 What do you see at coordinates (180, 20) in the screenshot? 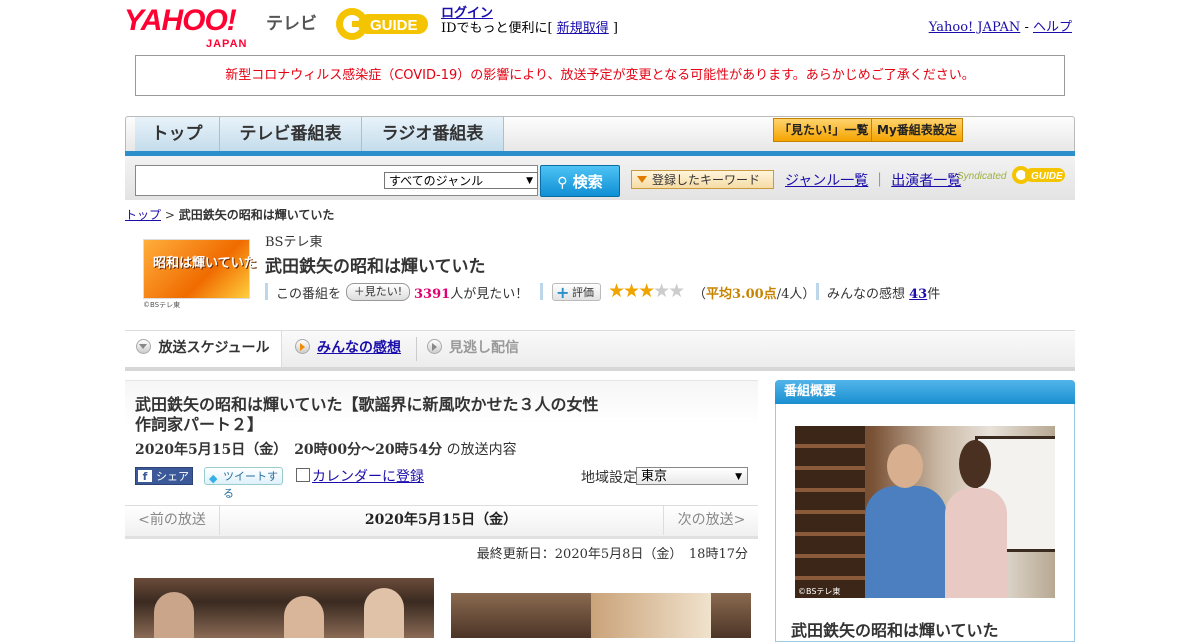
I see `yahoo-logo-text: YAHOO!` at bounding box center [180, 20].